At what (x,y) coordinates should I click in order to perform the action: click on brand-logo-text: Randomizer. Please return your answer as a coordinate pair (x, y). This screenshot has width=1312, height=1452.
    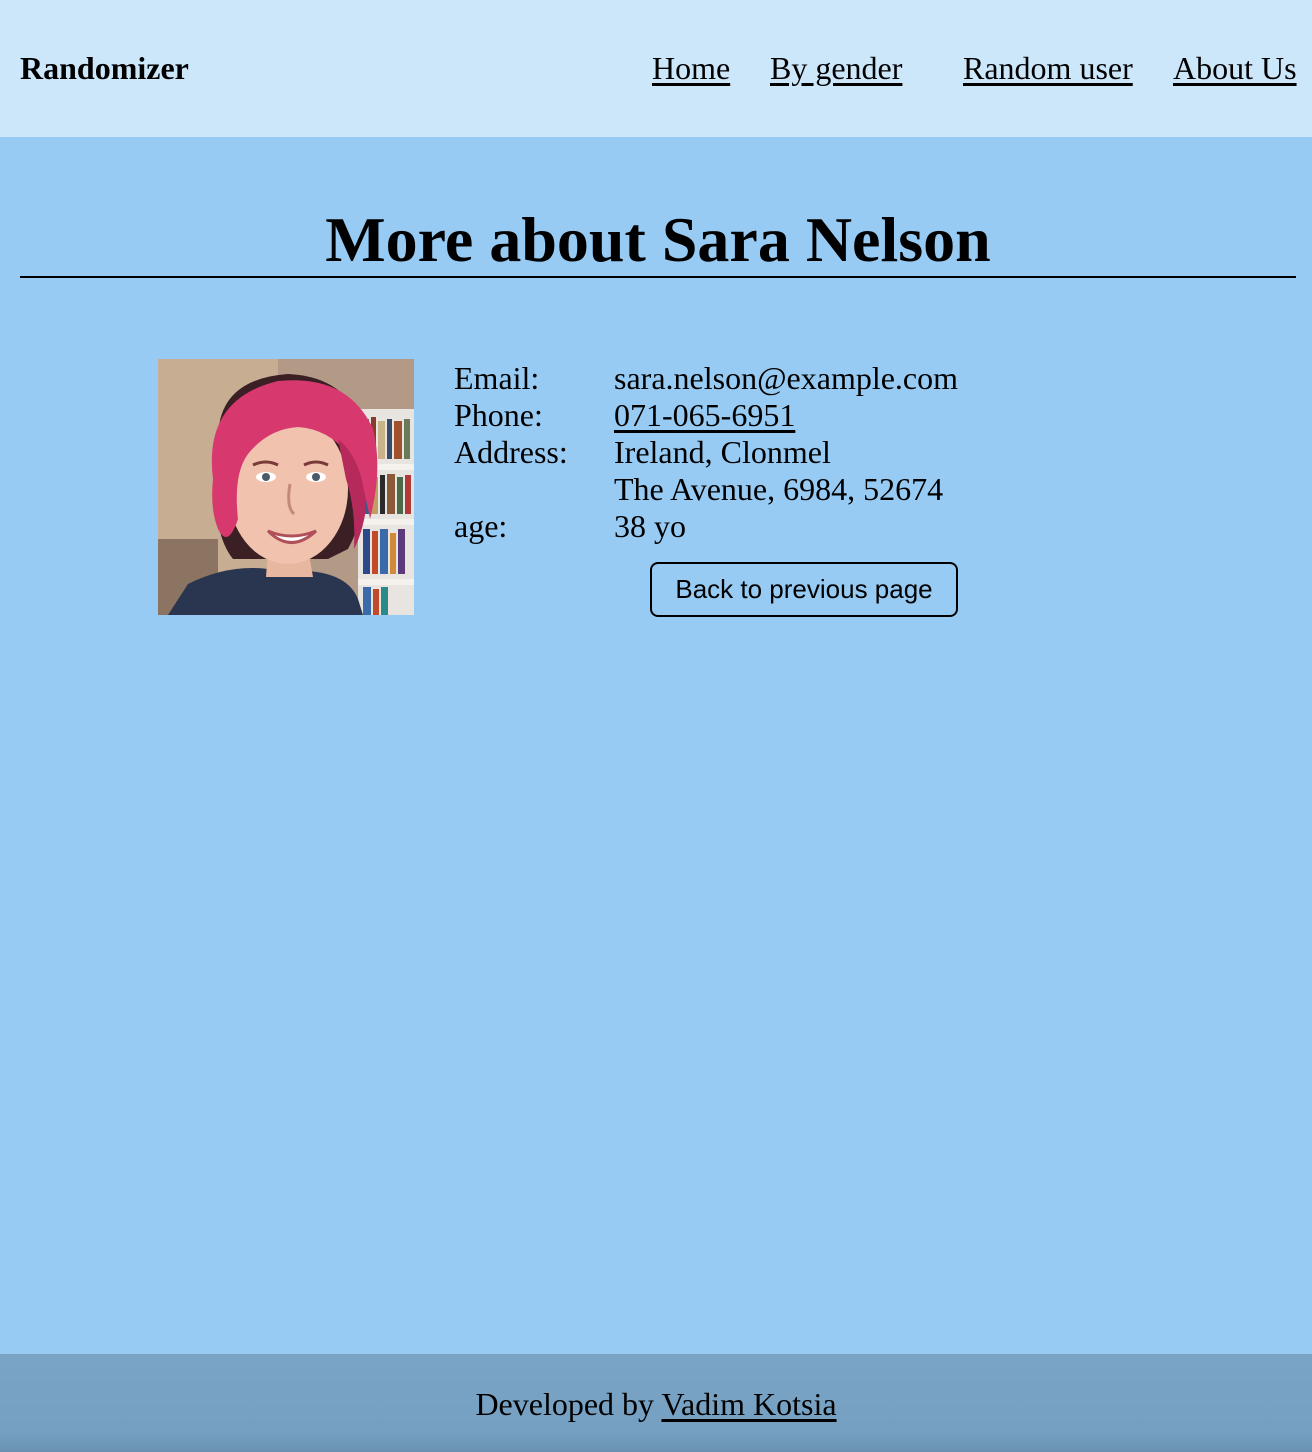
    Looking at the image, I should click on (104, 68).